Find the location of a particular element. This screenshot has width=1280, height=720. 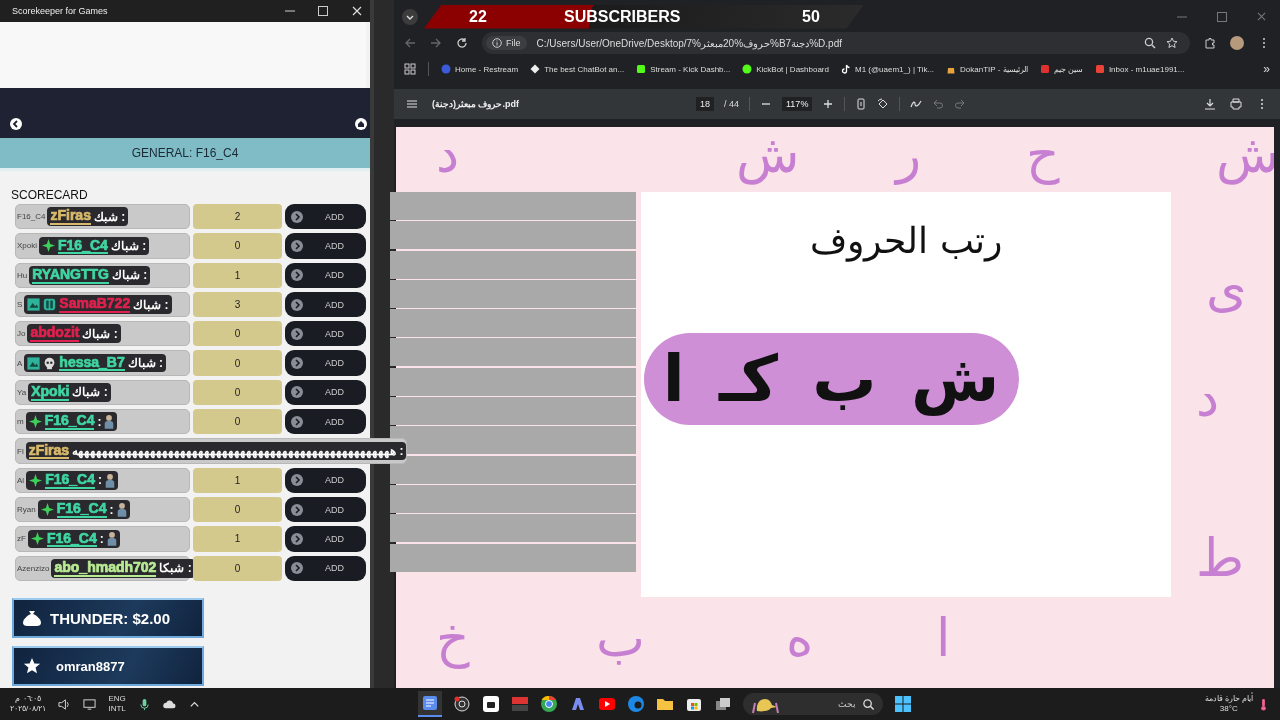

temperature: 38°C is located at coordinates (1228, 709).